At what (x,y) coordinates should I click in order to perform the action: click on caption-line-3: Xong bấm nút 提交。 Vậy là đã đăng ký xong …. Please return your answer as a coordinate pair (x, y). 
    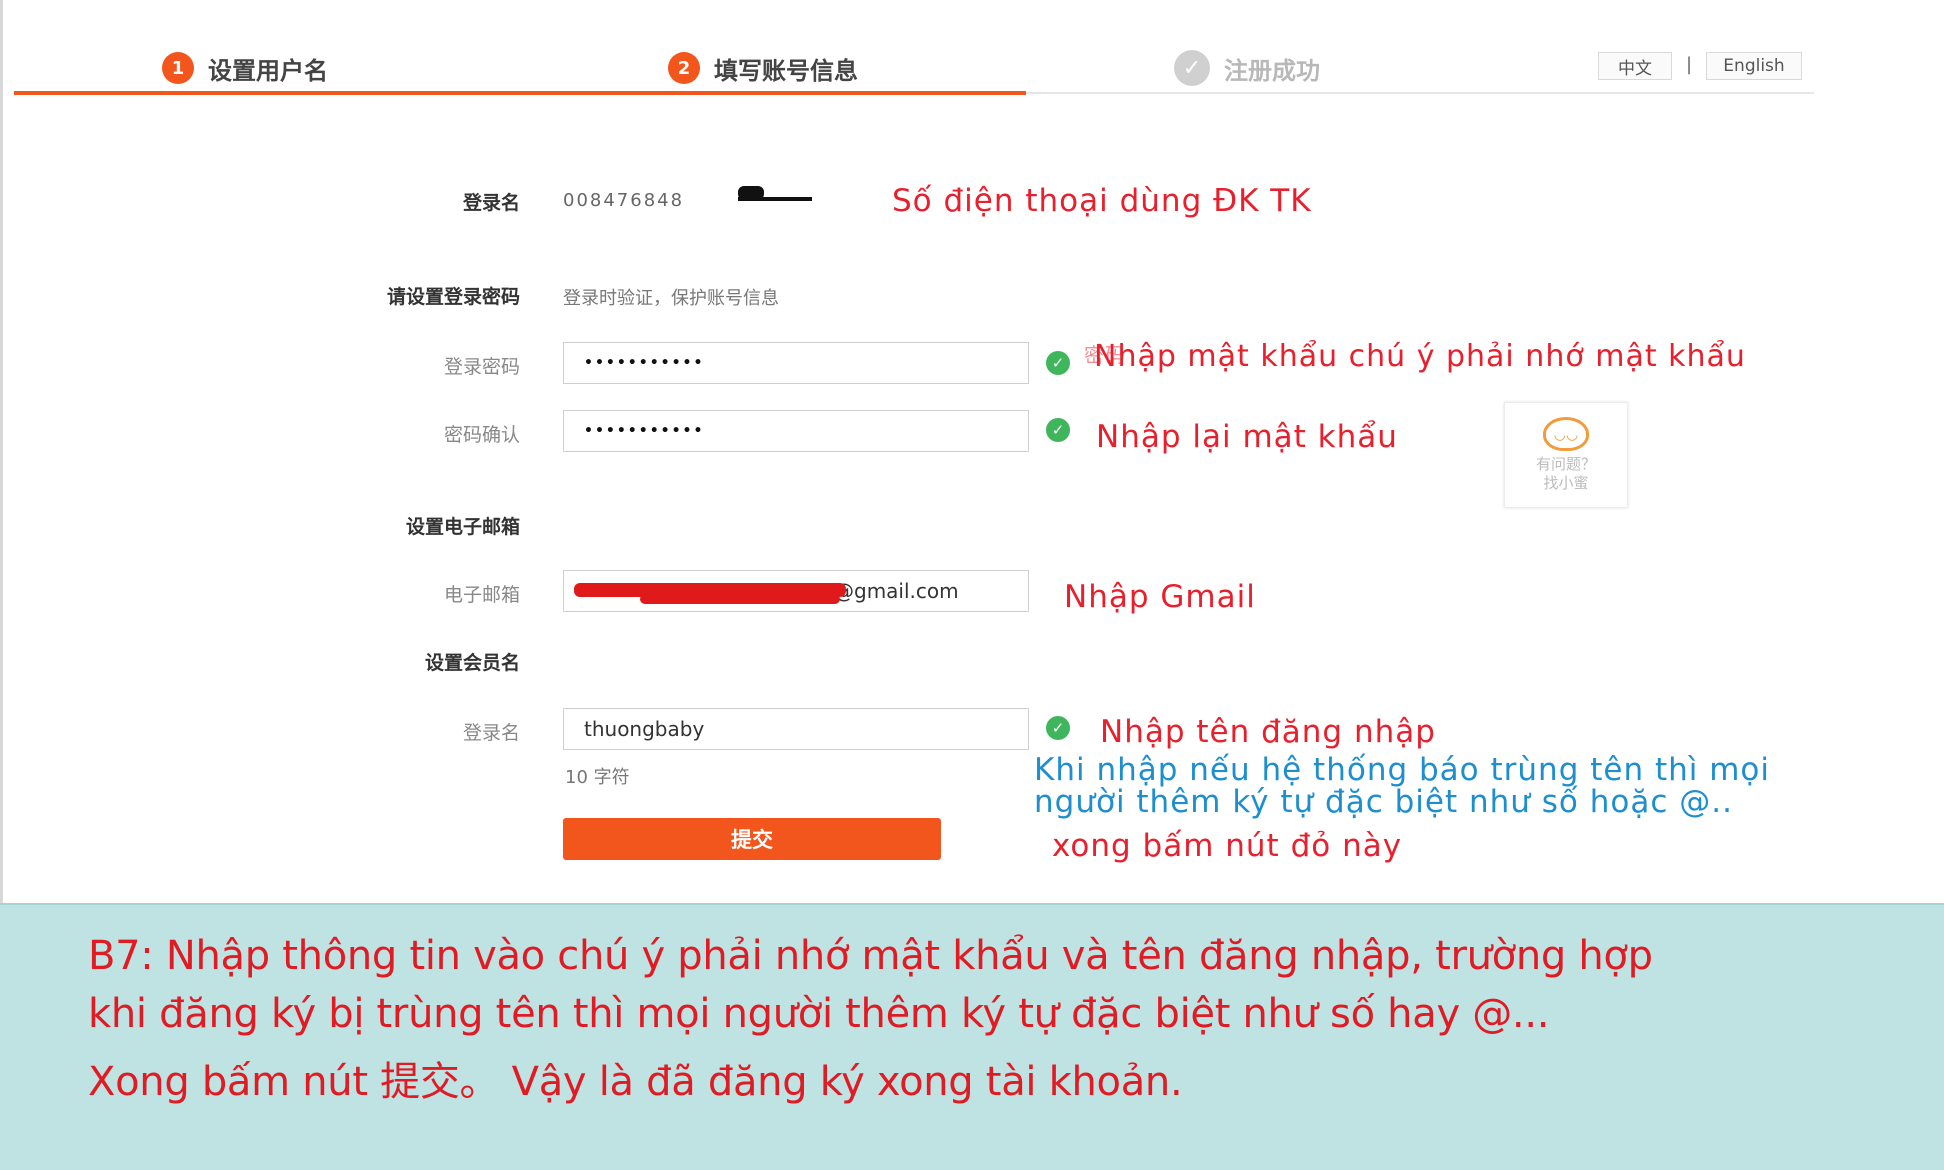
    Looking at the image, I should click on (635, 1082).